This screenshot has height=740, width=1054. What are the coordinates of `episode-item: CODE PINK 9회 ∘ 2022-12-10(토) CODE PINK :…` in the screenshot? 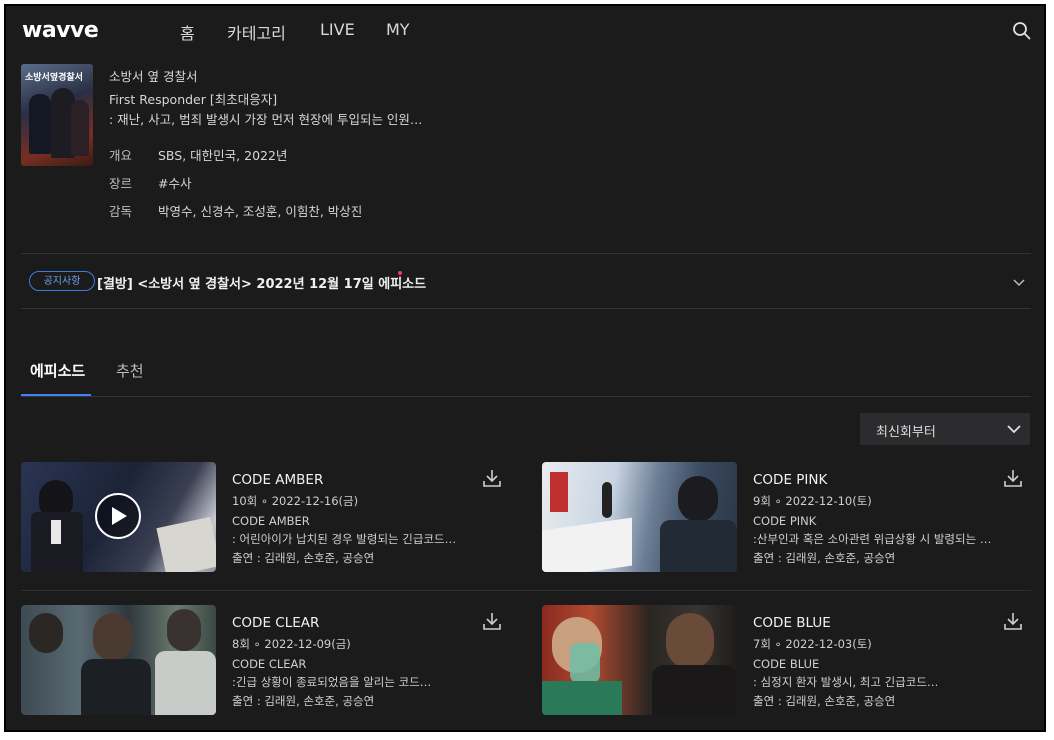 It's located at (785, 518).